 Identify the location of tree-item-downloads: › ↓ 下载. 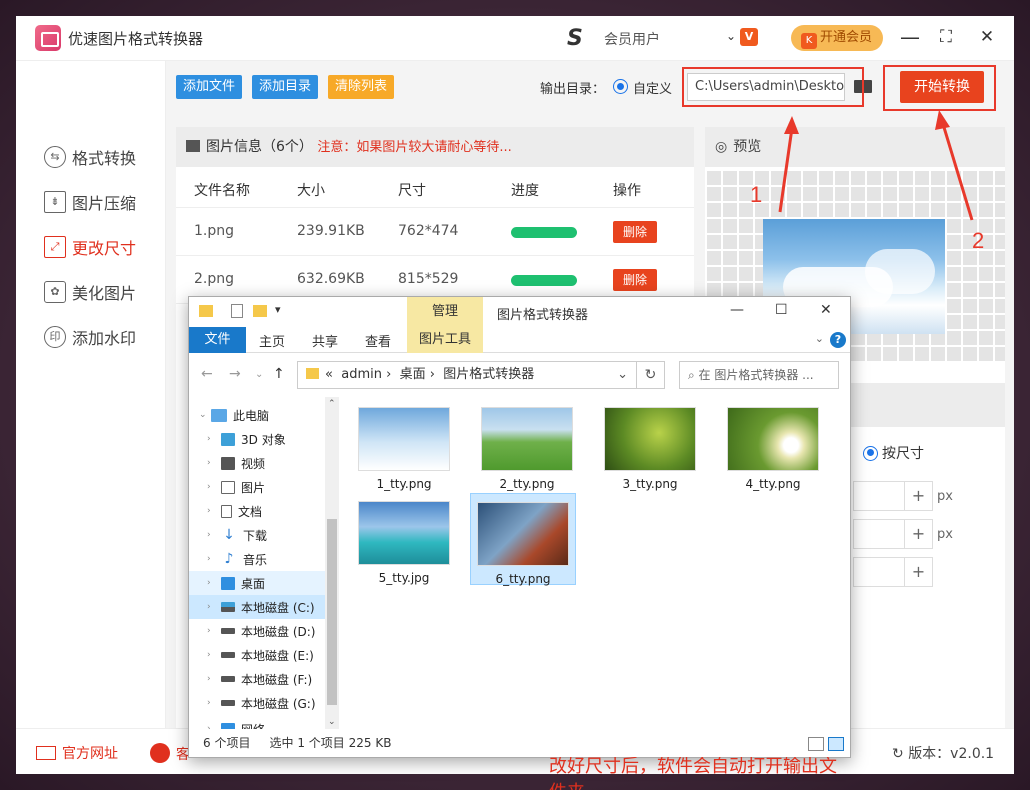
(257, 535).